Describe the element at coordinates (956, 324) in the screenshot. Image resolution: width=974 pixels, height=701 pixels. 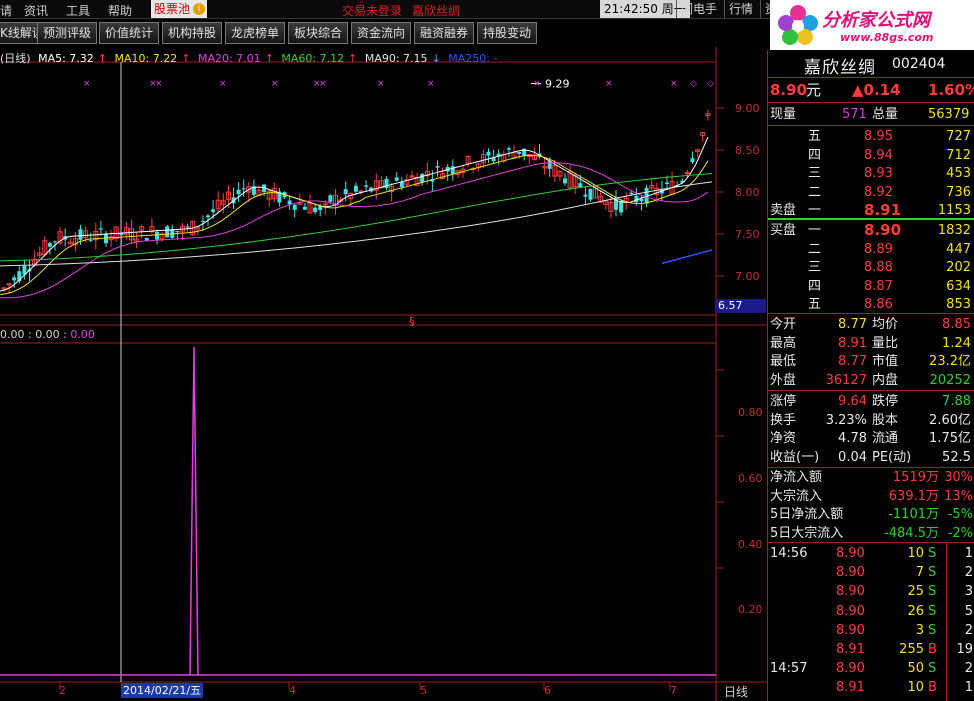
I see `stat-value: 8.85` at that location.